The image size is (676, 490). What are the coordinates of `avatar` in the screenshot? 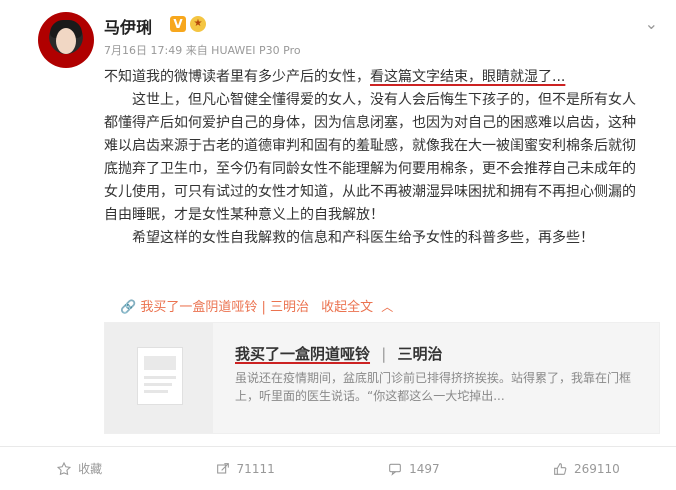 It's located at (66, 40).